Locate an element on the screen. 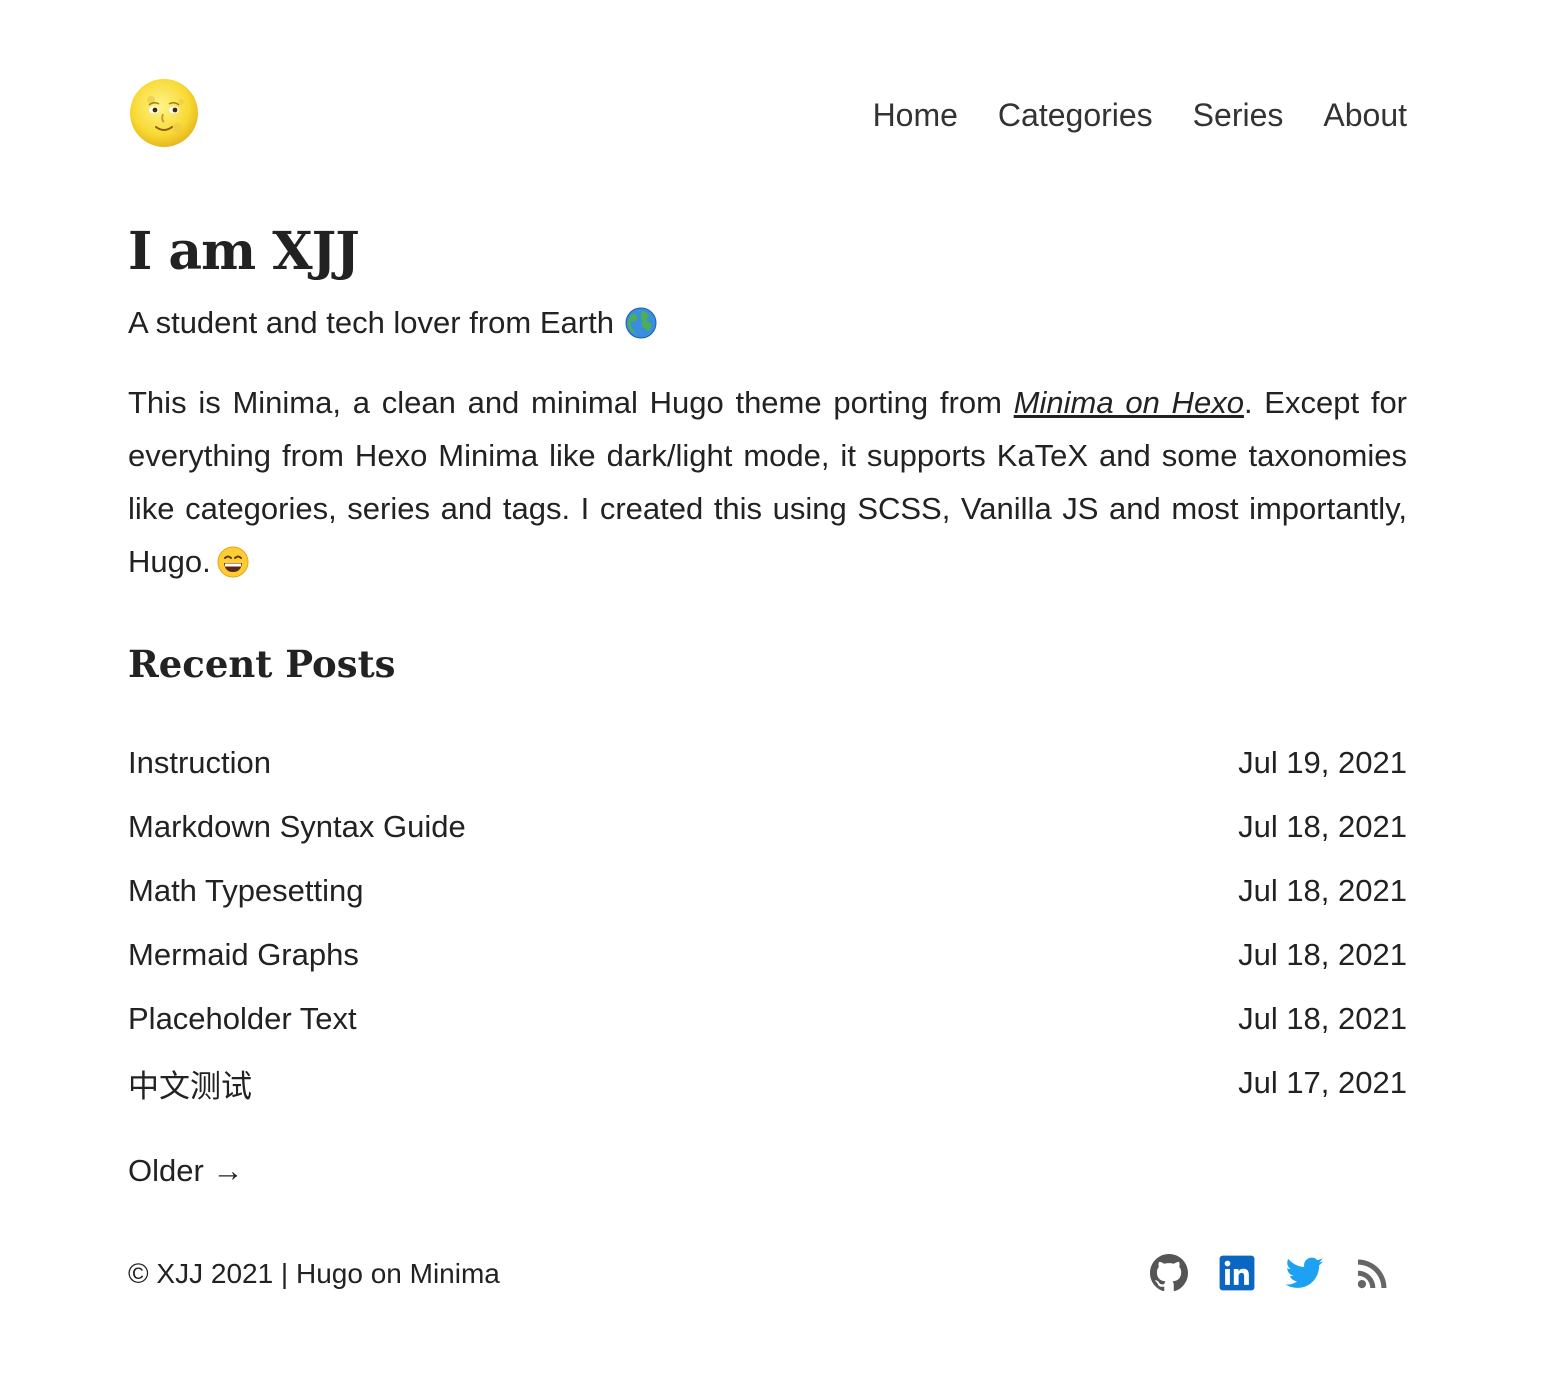 The width and height of the screenshot is (1554, 1382). linkedin-icon is located at coordinates (1237, 1273).